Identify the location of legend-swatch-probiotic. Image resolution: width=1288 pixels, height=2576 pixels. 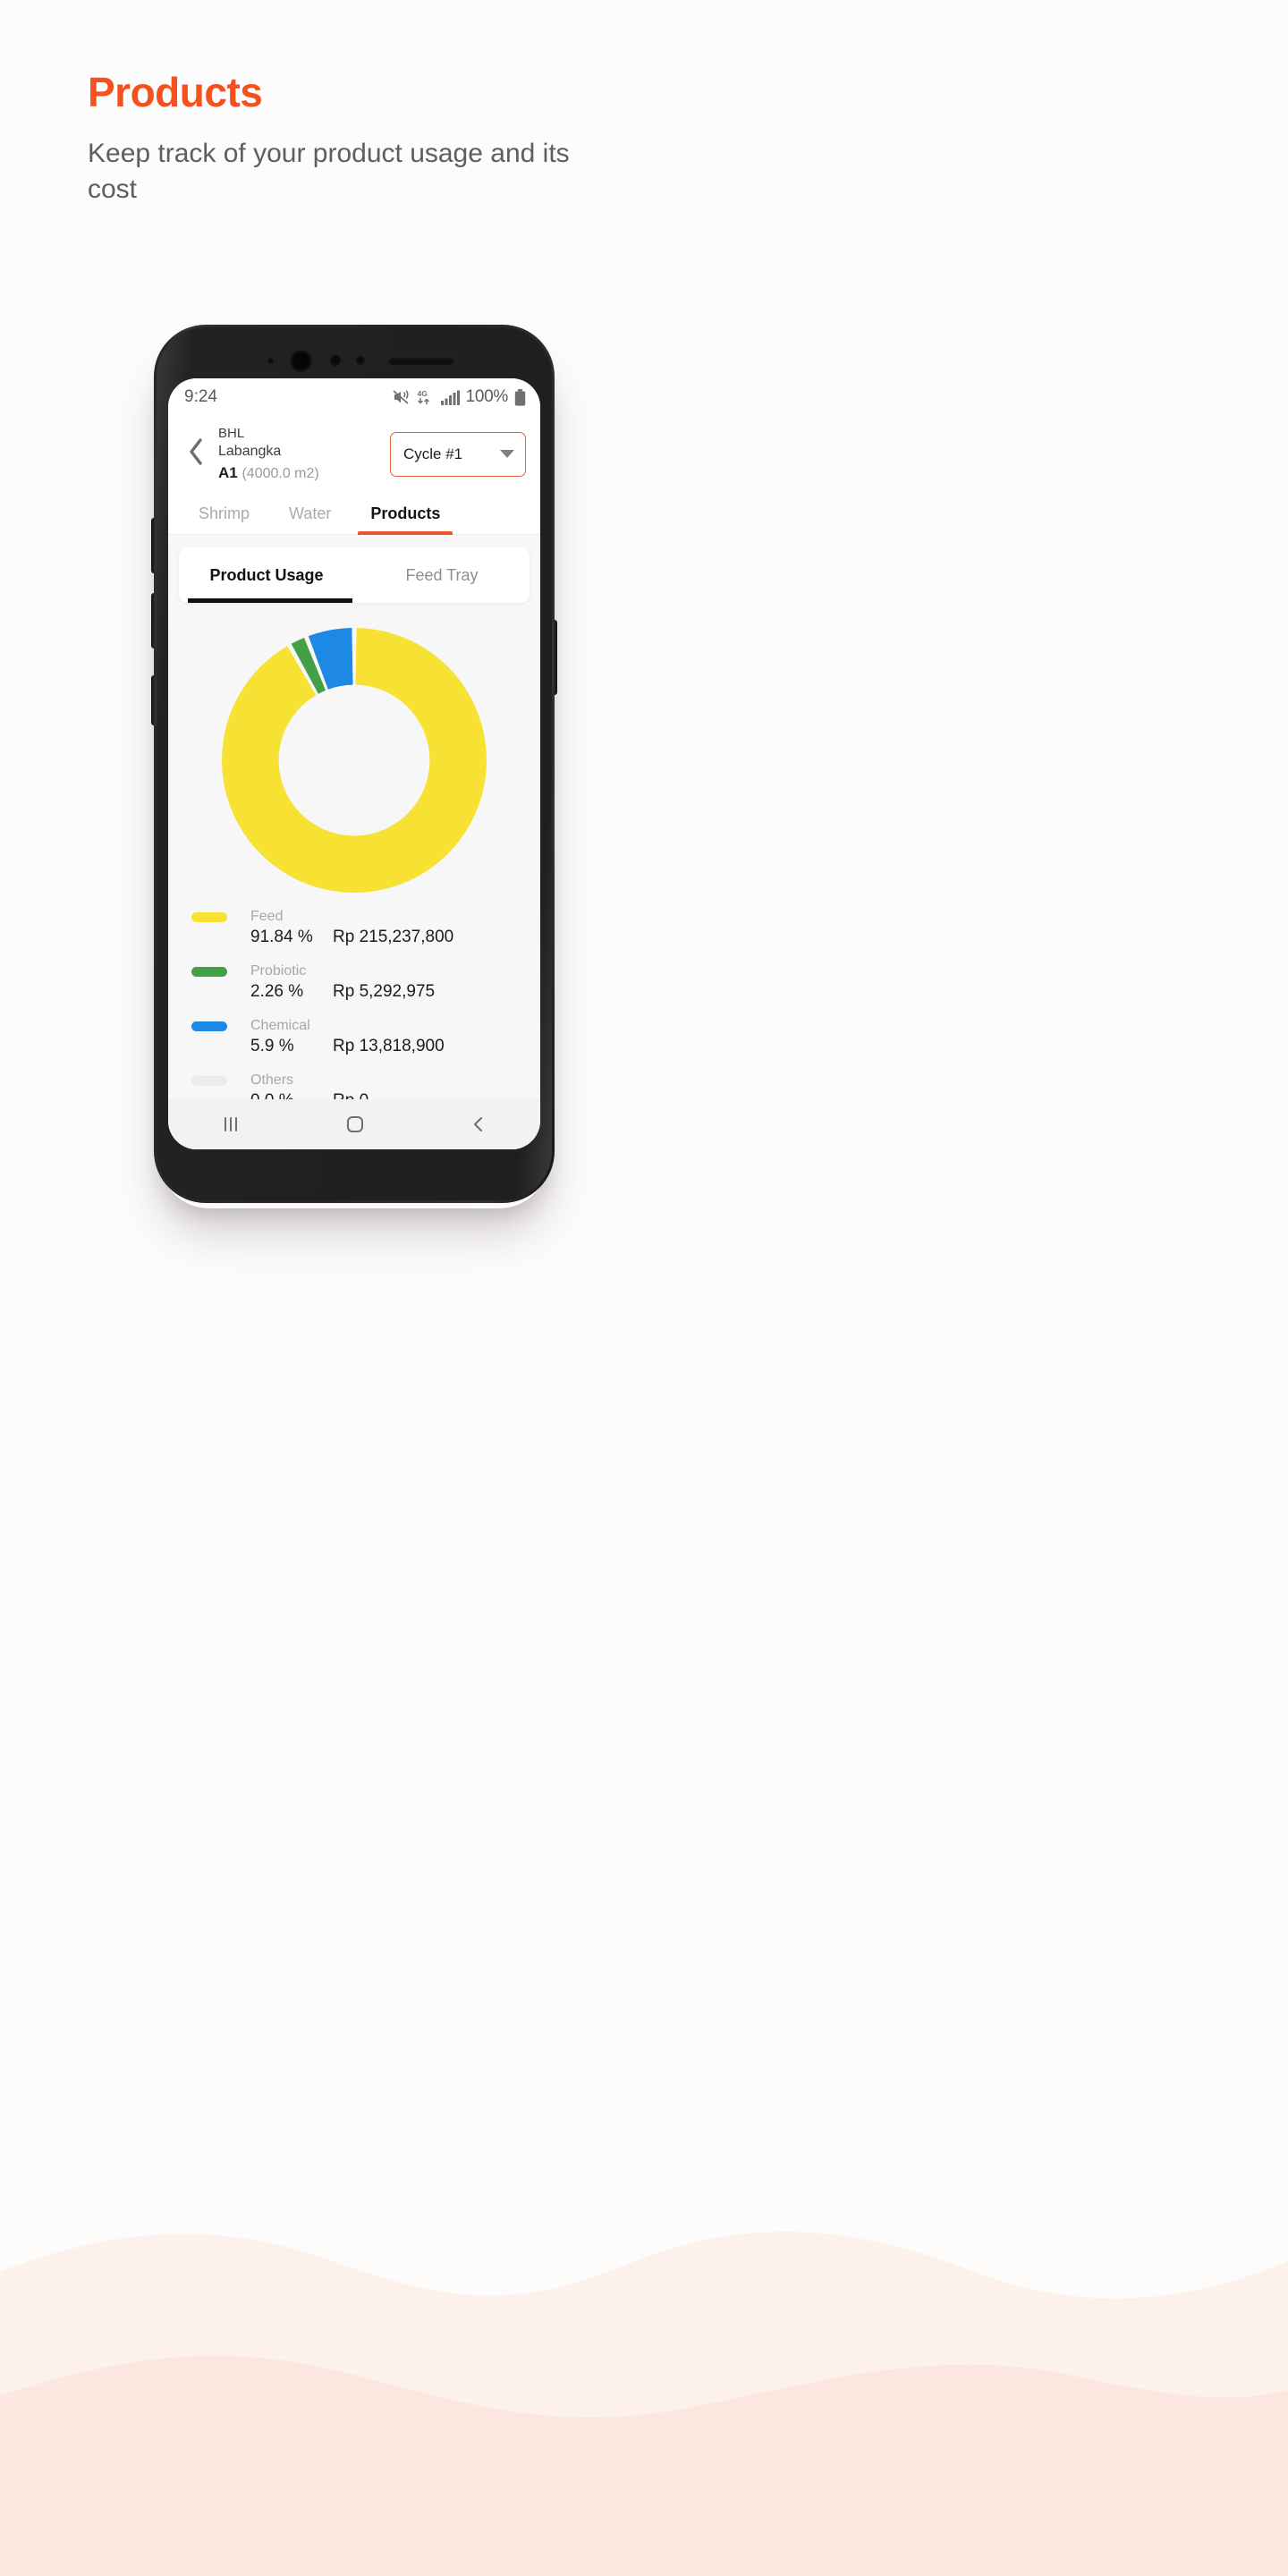
(209, 971).